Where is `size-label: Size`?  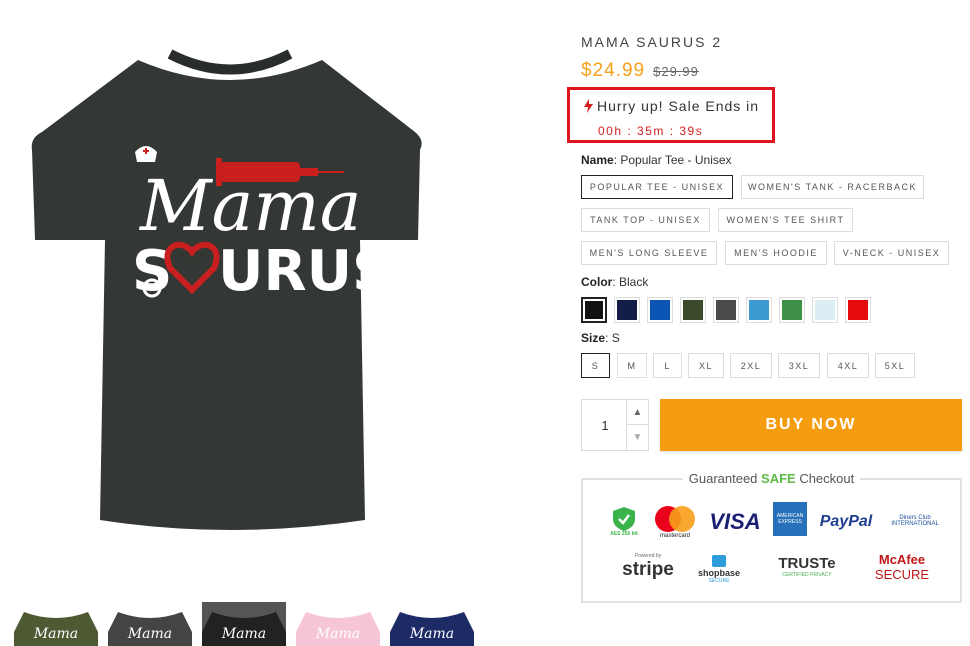
size-label: Size is located at coordinates (593, 338).